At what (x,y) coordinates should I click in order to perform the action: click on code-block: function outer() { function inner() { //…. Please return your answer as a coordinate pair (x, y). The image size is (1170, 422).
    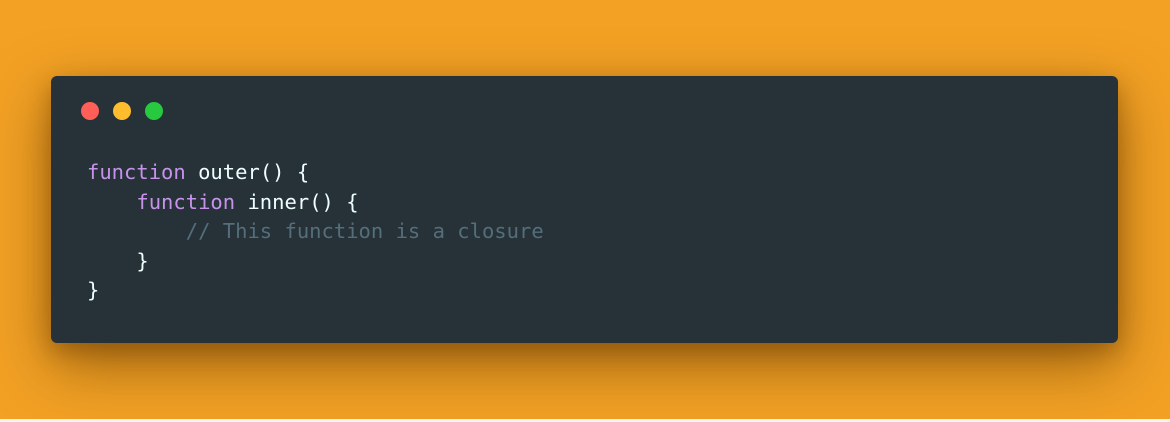
    Looking at the image, I should click on (315, 232).